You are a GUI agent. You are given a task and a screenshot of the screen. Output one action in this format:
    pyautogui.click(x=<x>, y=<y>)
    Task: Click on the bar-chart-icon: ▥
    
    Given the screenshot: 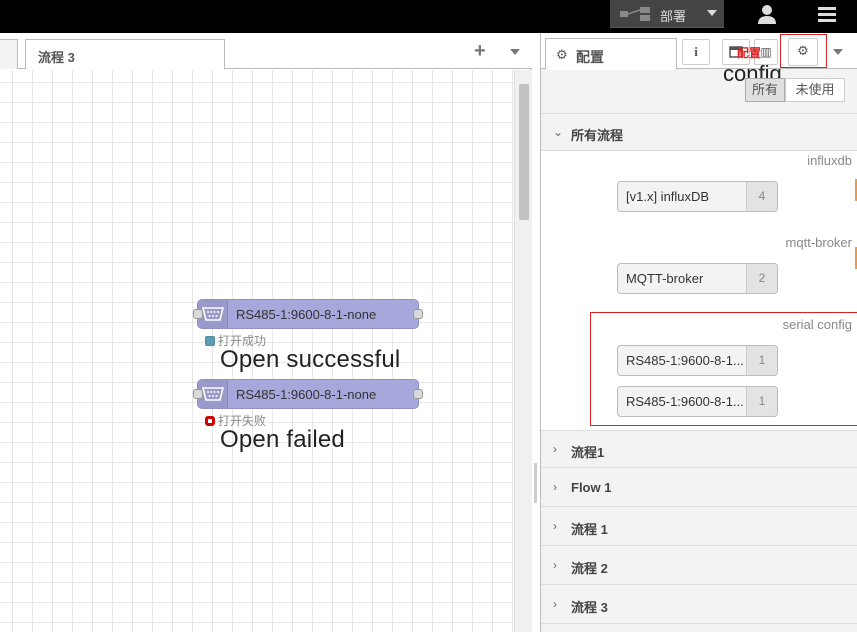 What is the action you would take?
    pyautogui.click(x=766, y=52)
    